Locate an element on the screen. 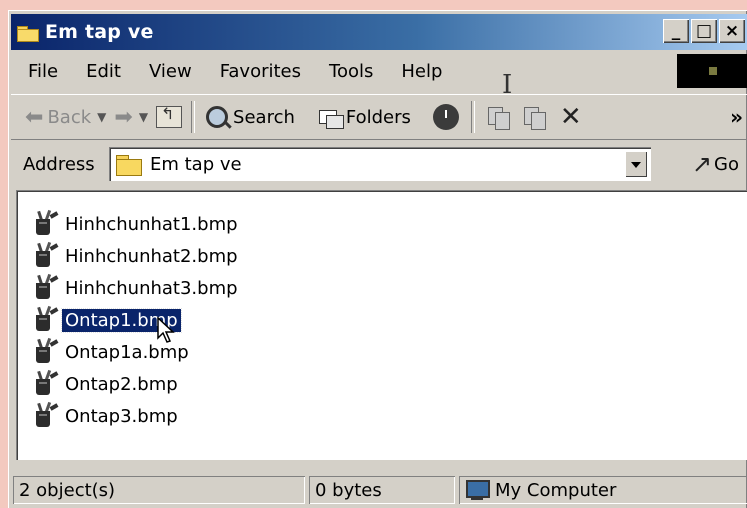  address-bar: Address Em tap ve ↗ Go is located at coordinates (379, 164).